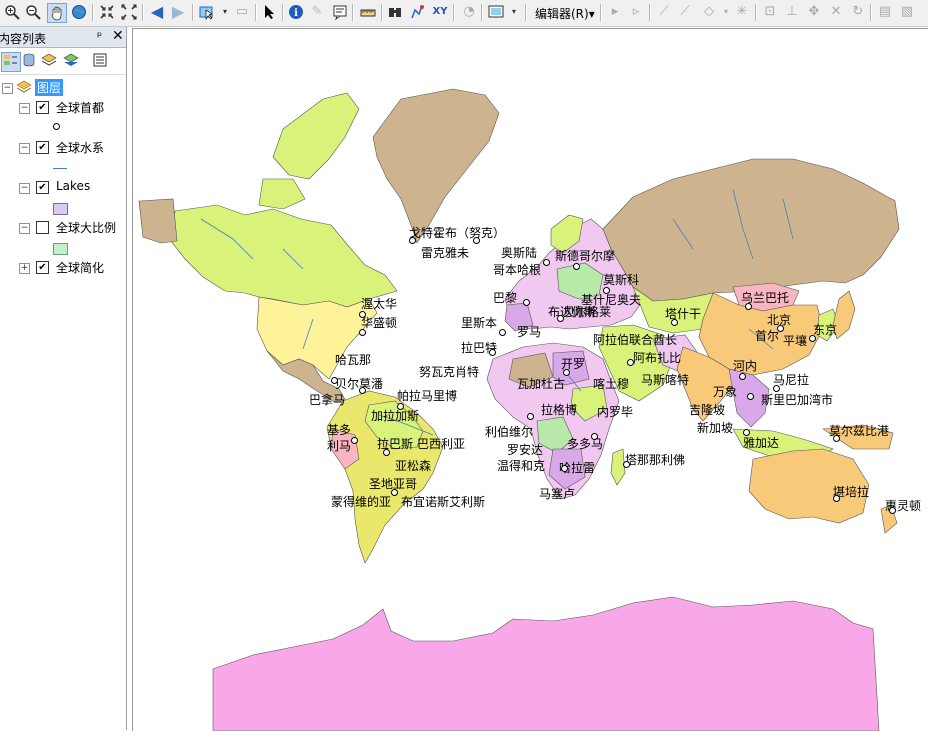  What do you see at coordinates (101, 61) in the screenshot?
I see `options-icon` at bounding box center [101, 61].